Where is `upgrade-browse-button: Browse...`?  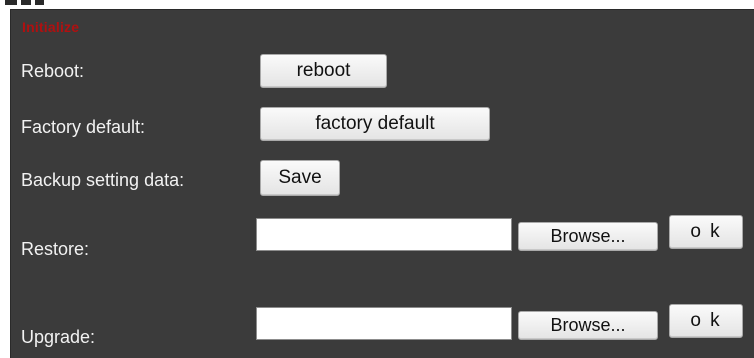
upgrade-browse-button: Browse... is located at coordinates (588, 325).